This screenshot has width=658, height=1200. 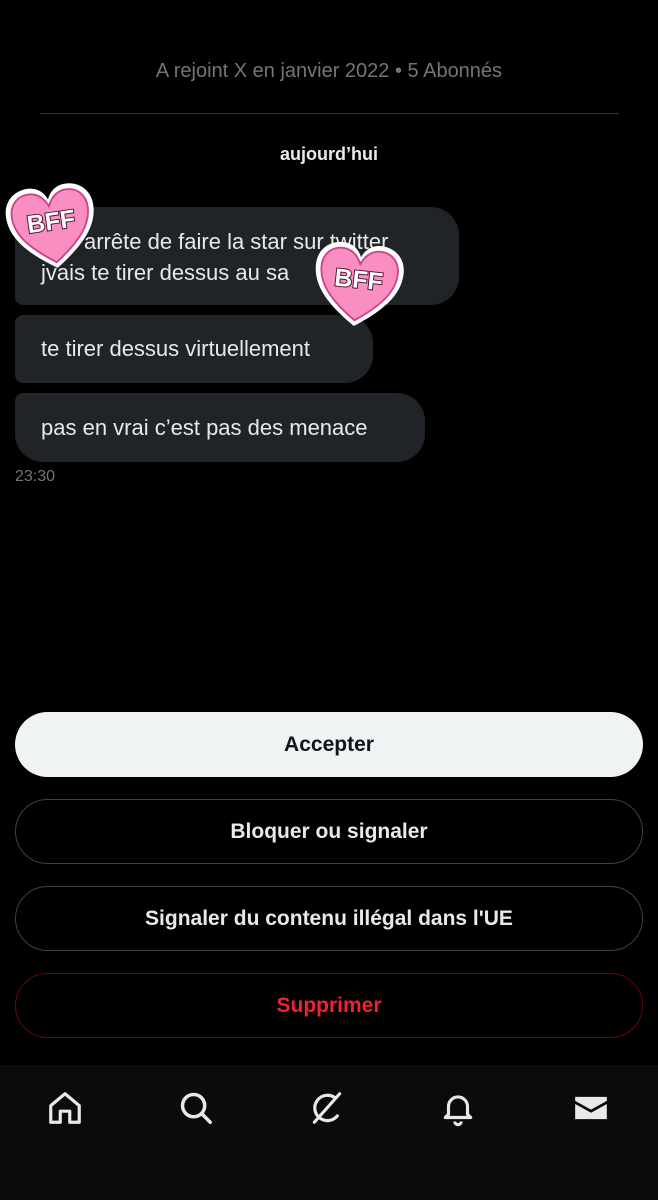 I want to click on delete-button: Supprimer, so click(x=329, y=1005).